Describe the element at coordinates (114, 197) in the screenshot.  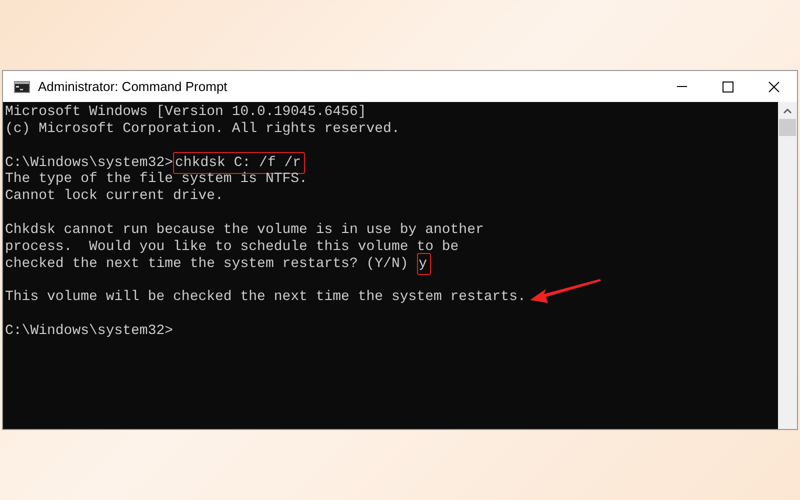
I see `console-line: Cannot lock current drive.` at that location.